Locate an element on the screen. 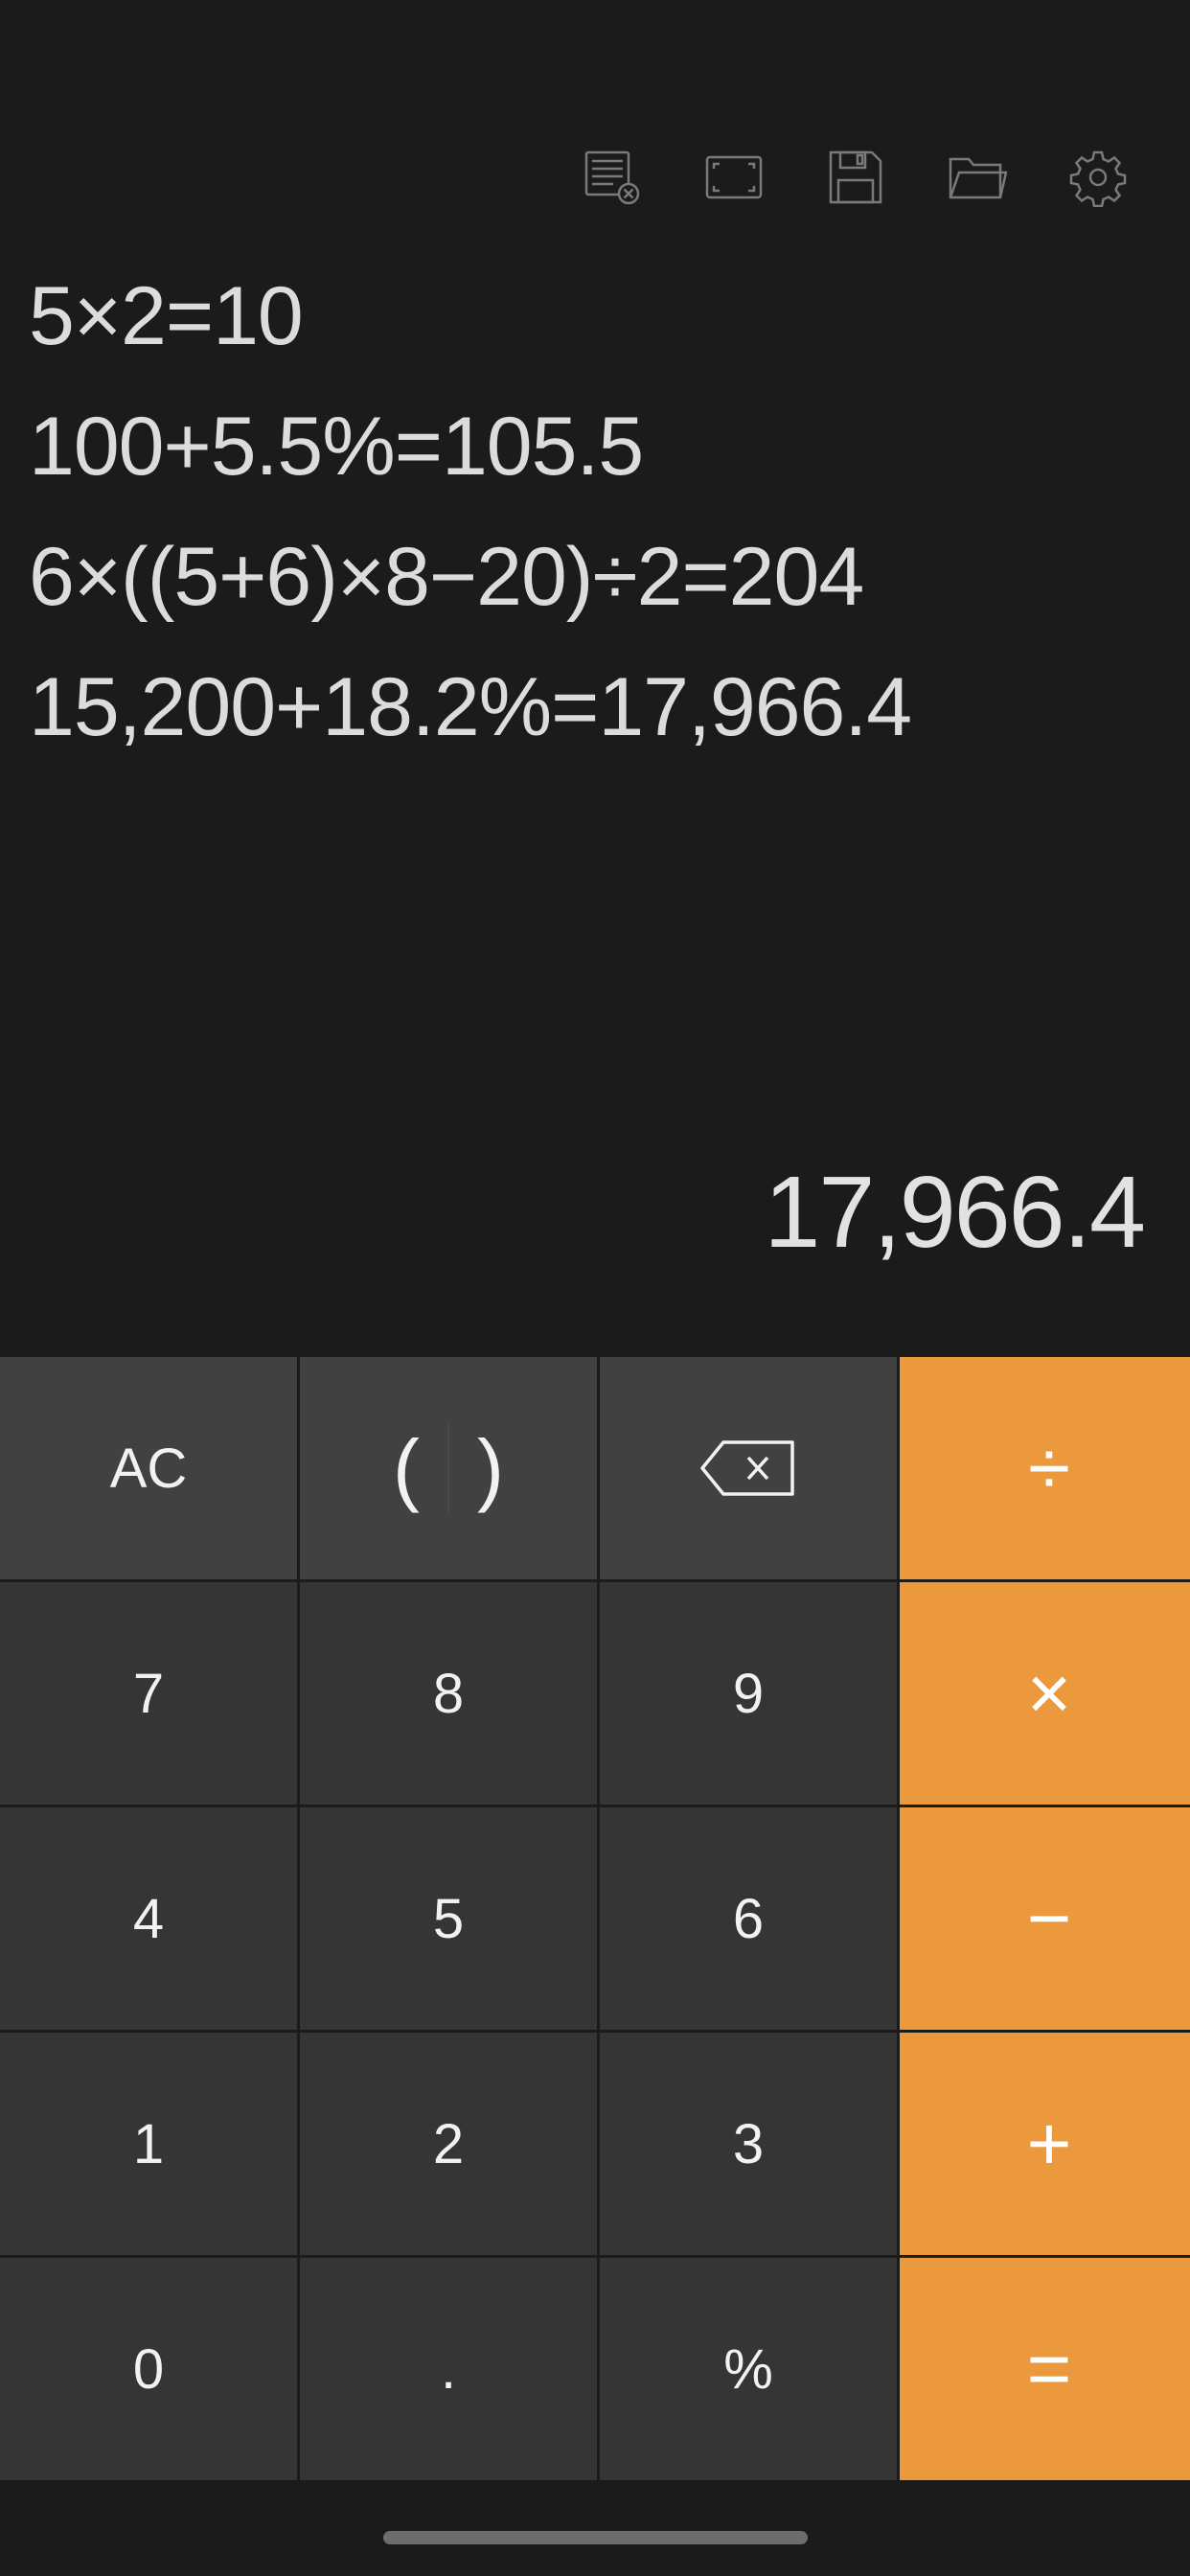 The image size is (1190, 2576). settings-button is located at coordinates (1098, 177).